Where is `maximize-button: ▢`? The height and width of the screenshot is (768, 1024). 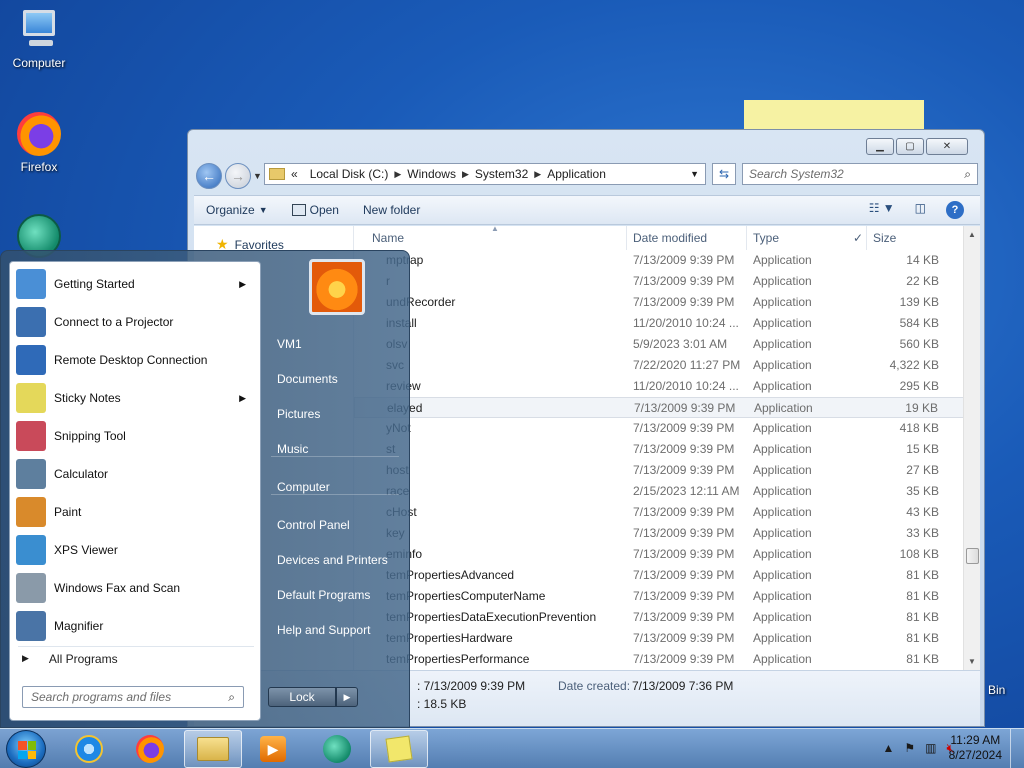 maximize-button: ▢ is located at coordinates (910, 146).